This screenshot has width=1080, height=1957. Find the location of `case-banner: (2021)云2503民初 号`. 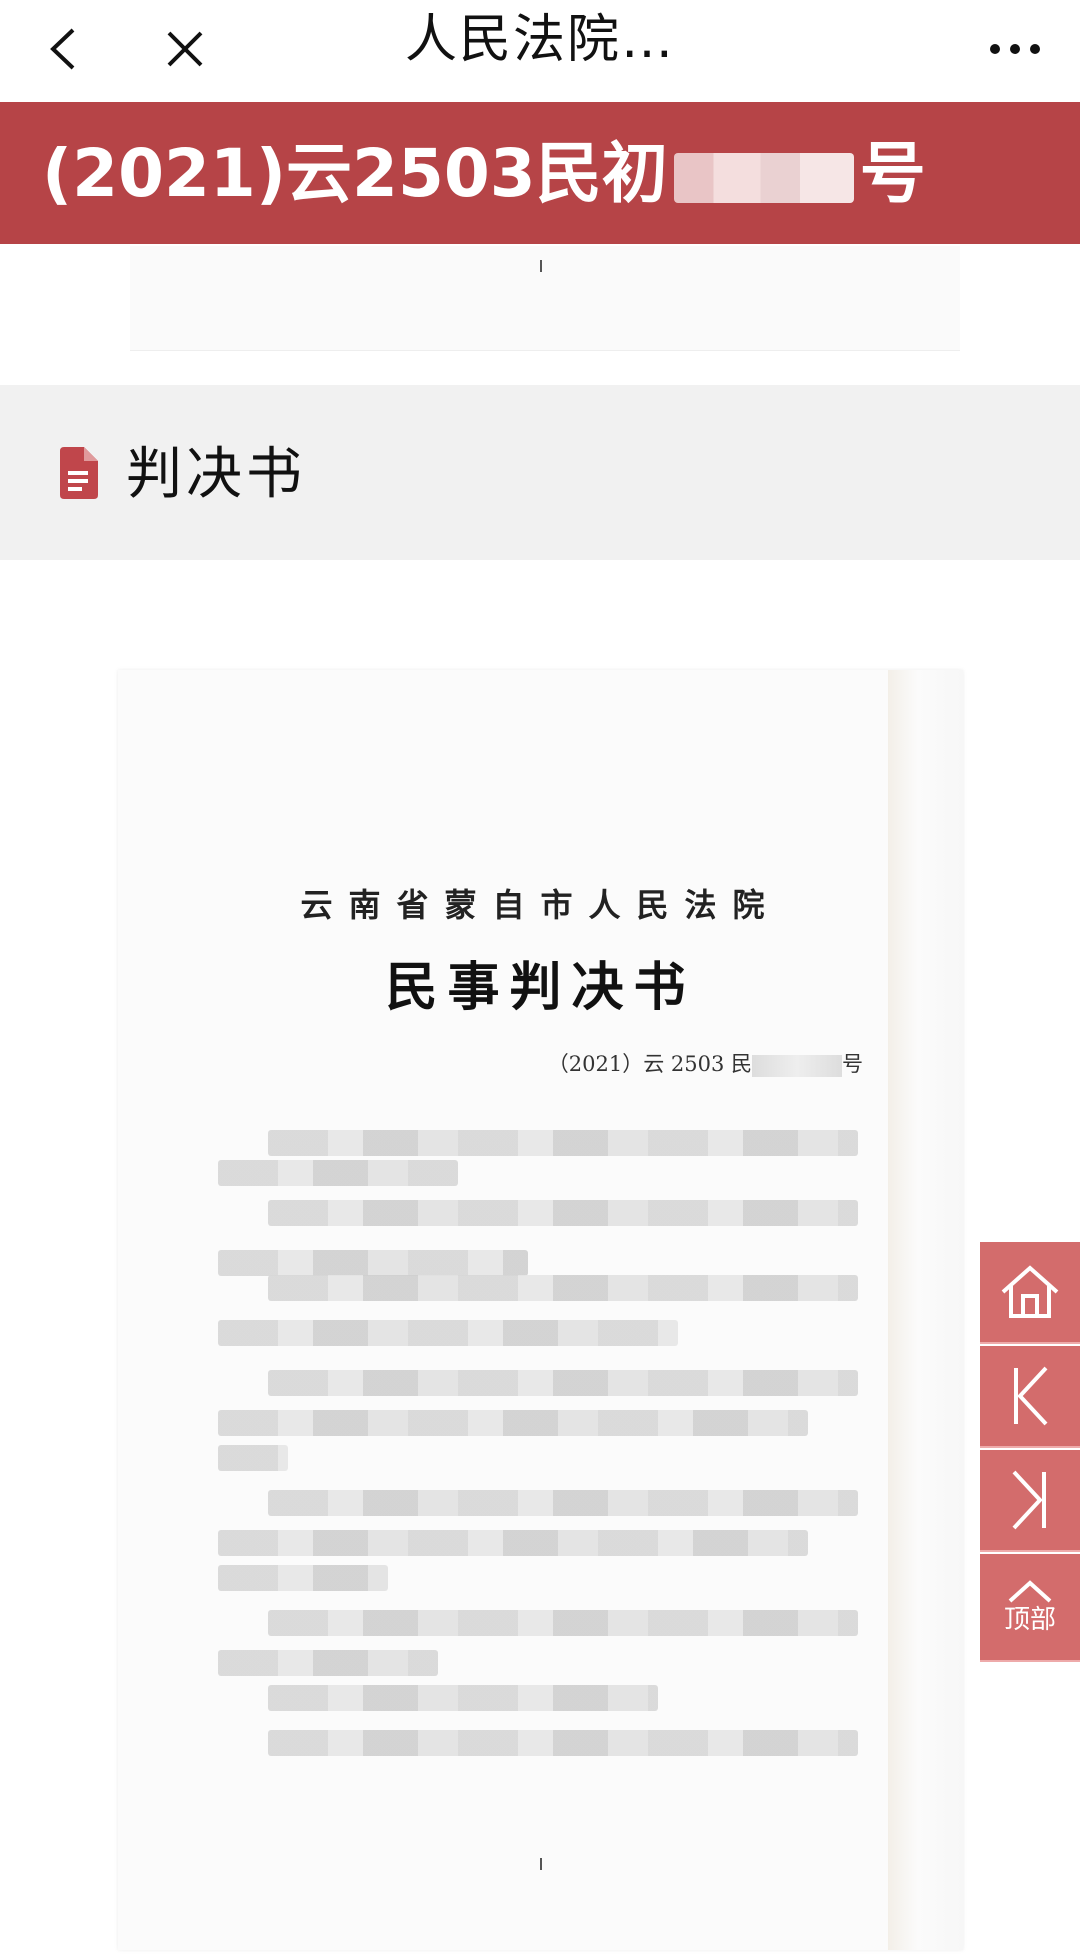

case-banner: (2021)云2503民初 号 is located at coordinates (540, 173).